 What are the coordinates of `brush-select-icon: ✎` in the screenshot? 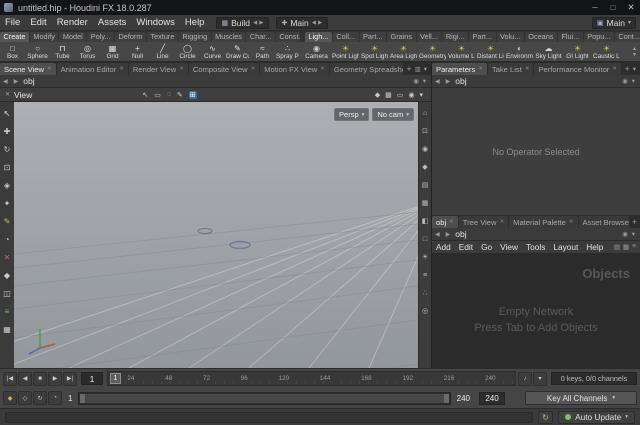 It's located at (180, 95).